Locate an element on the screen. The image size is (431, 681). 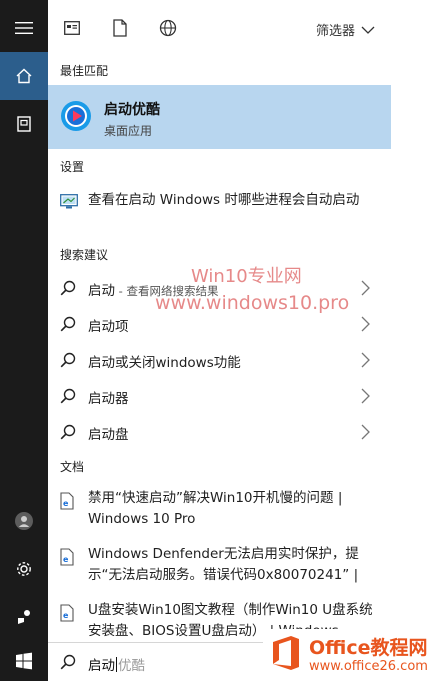
suggestion-item: 启动器 is located at coordinates (219, 396).